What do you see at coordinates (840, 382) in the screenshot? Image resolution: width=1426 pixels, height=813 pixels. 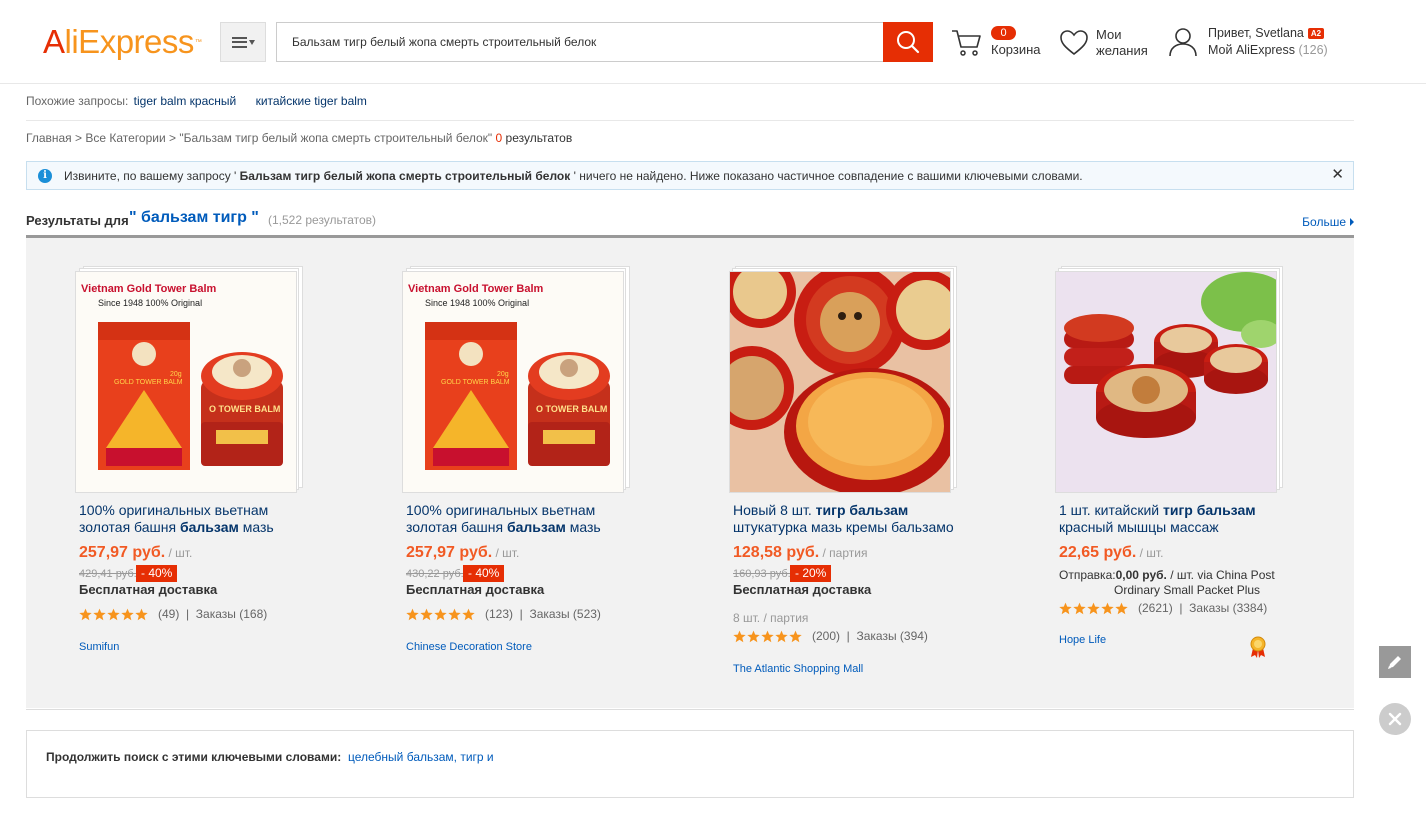 I see `product-image` at bounding box center [840, 382].